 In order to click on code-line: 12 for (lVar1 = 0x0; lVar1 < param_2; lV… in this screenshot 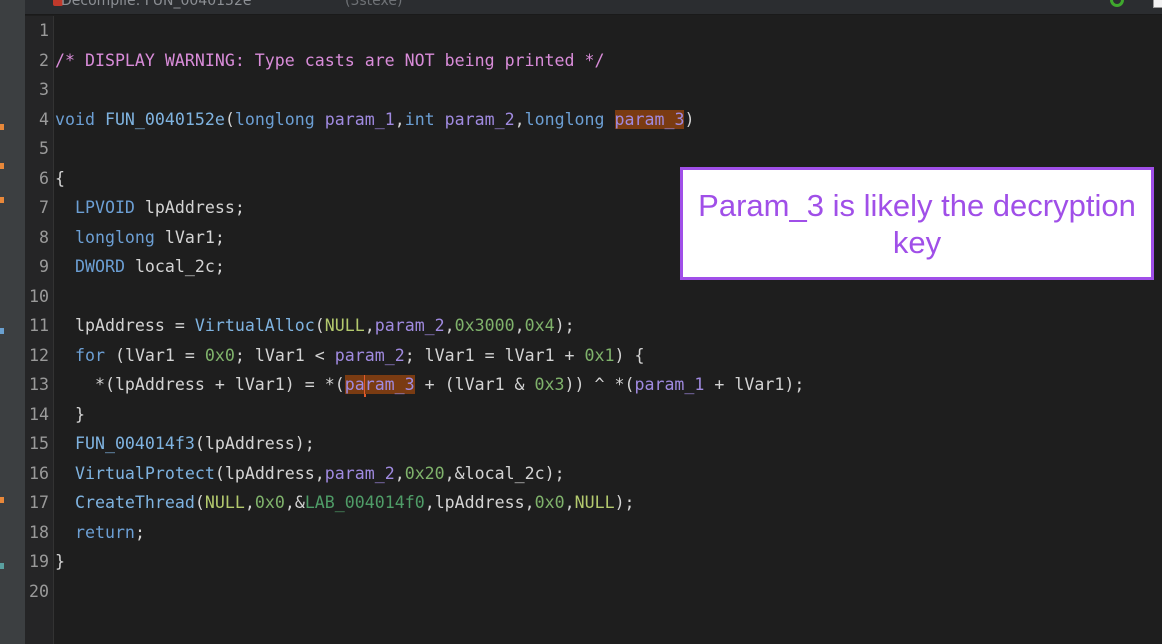, I will do `click(593, 356)`.